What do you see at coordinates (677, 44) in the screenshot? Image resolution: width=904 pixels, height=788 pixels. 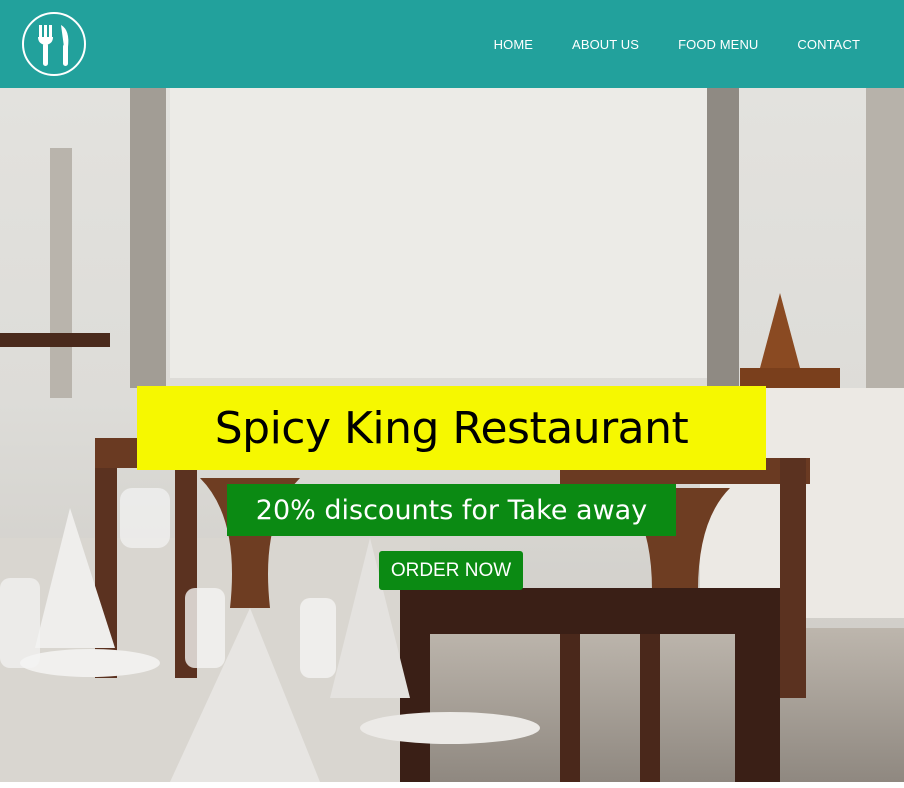 I see `main-nav: HOME ABOUT US FOOD MENU CONTACT` at bounding box center [677, 44].